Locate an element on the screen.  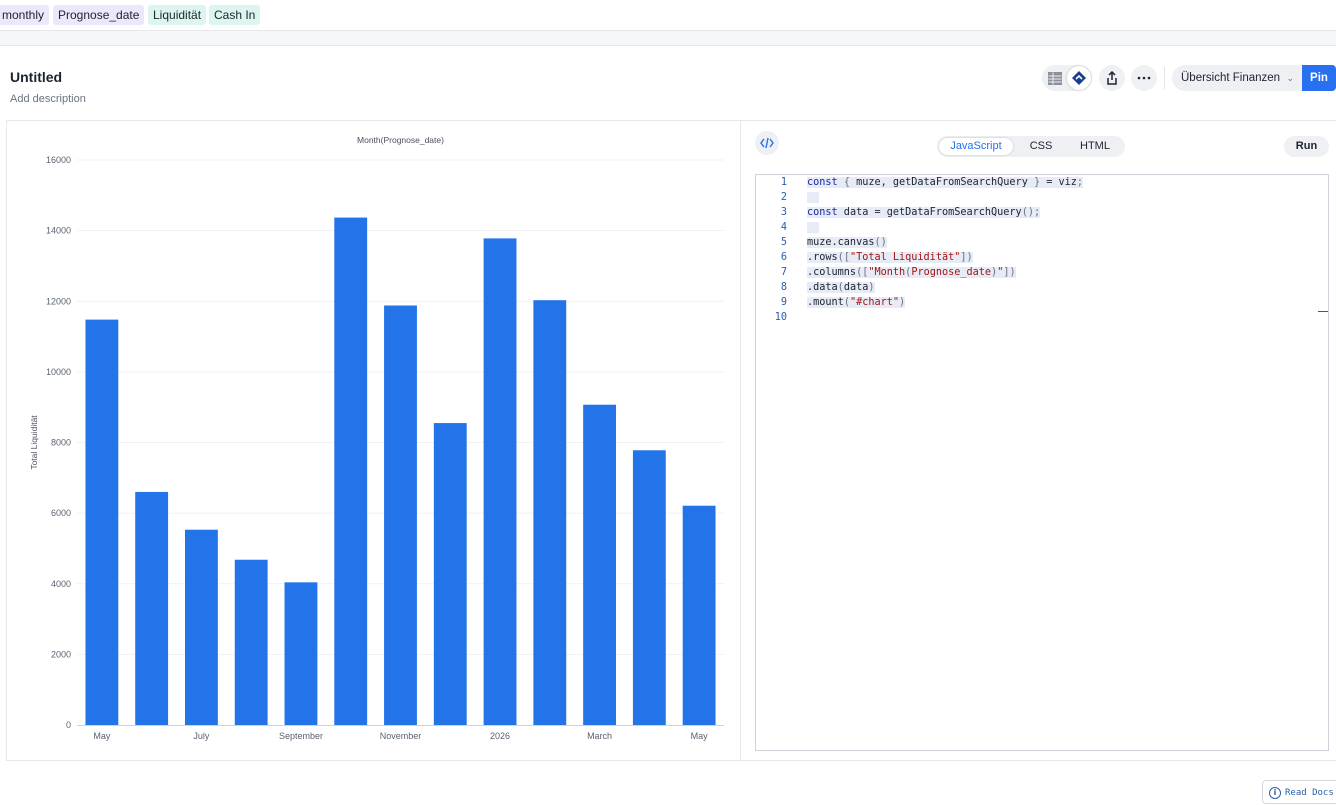
more-icon is located at coordinates (1144, 78).